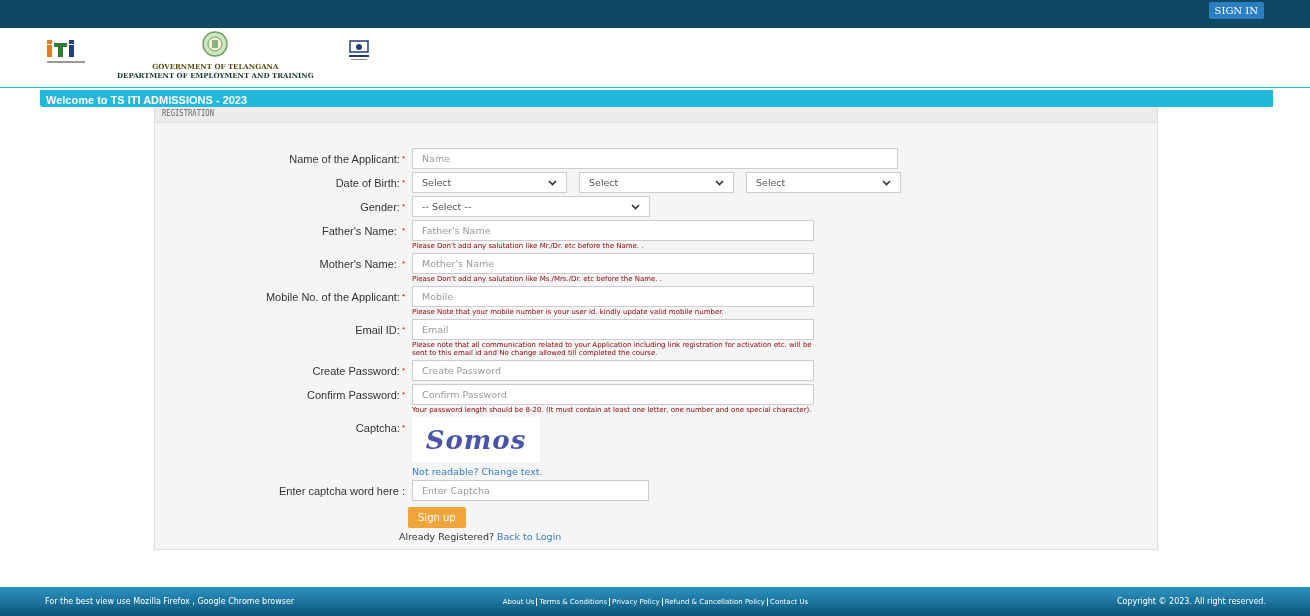 This screenshot has width=1310, height=616. What do you see at coordinates (380, 206) in the screenshot?
I see `field-label: Gender:` at bounding box center [380, 206].